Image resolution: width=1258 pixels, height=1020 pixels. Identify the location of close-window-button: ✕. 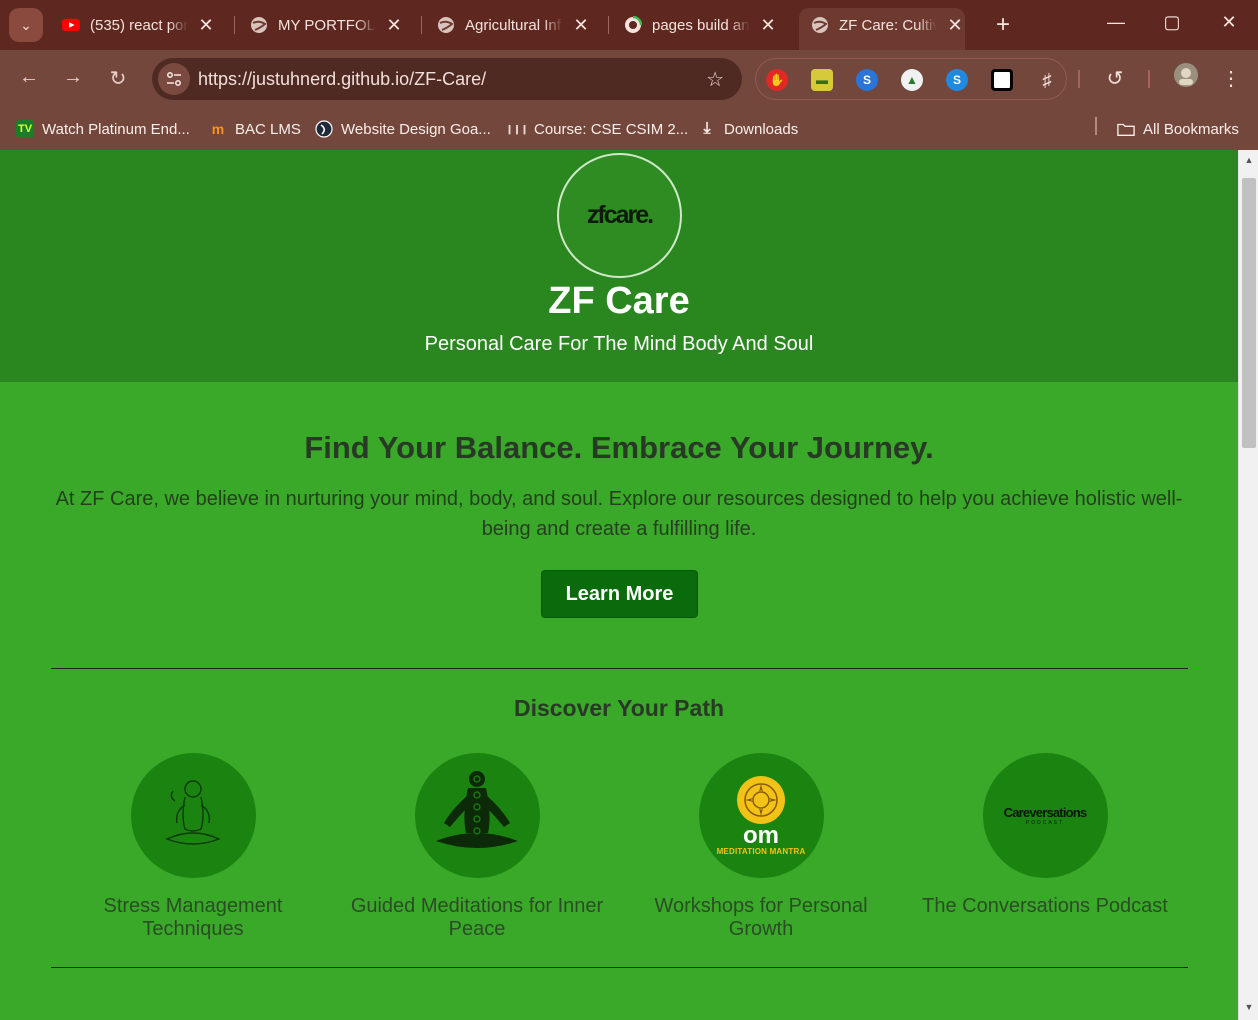
(1229, 22).